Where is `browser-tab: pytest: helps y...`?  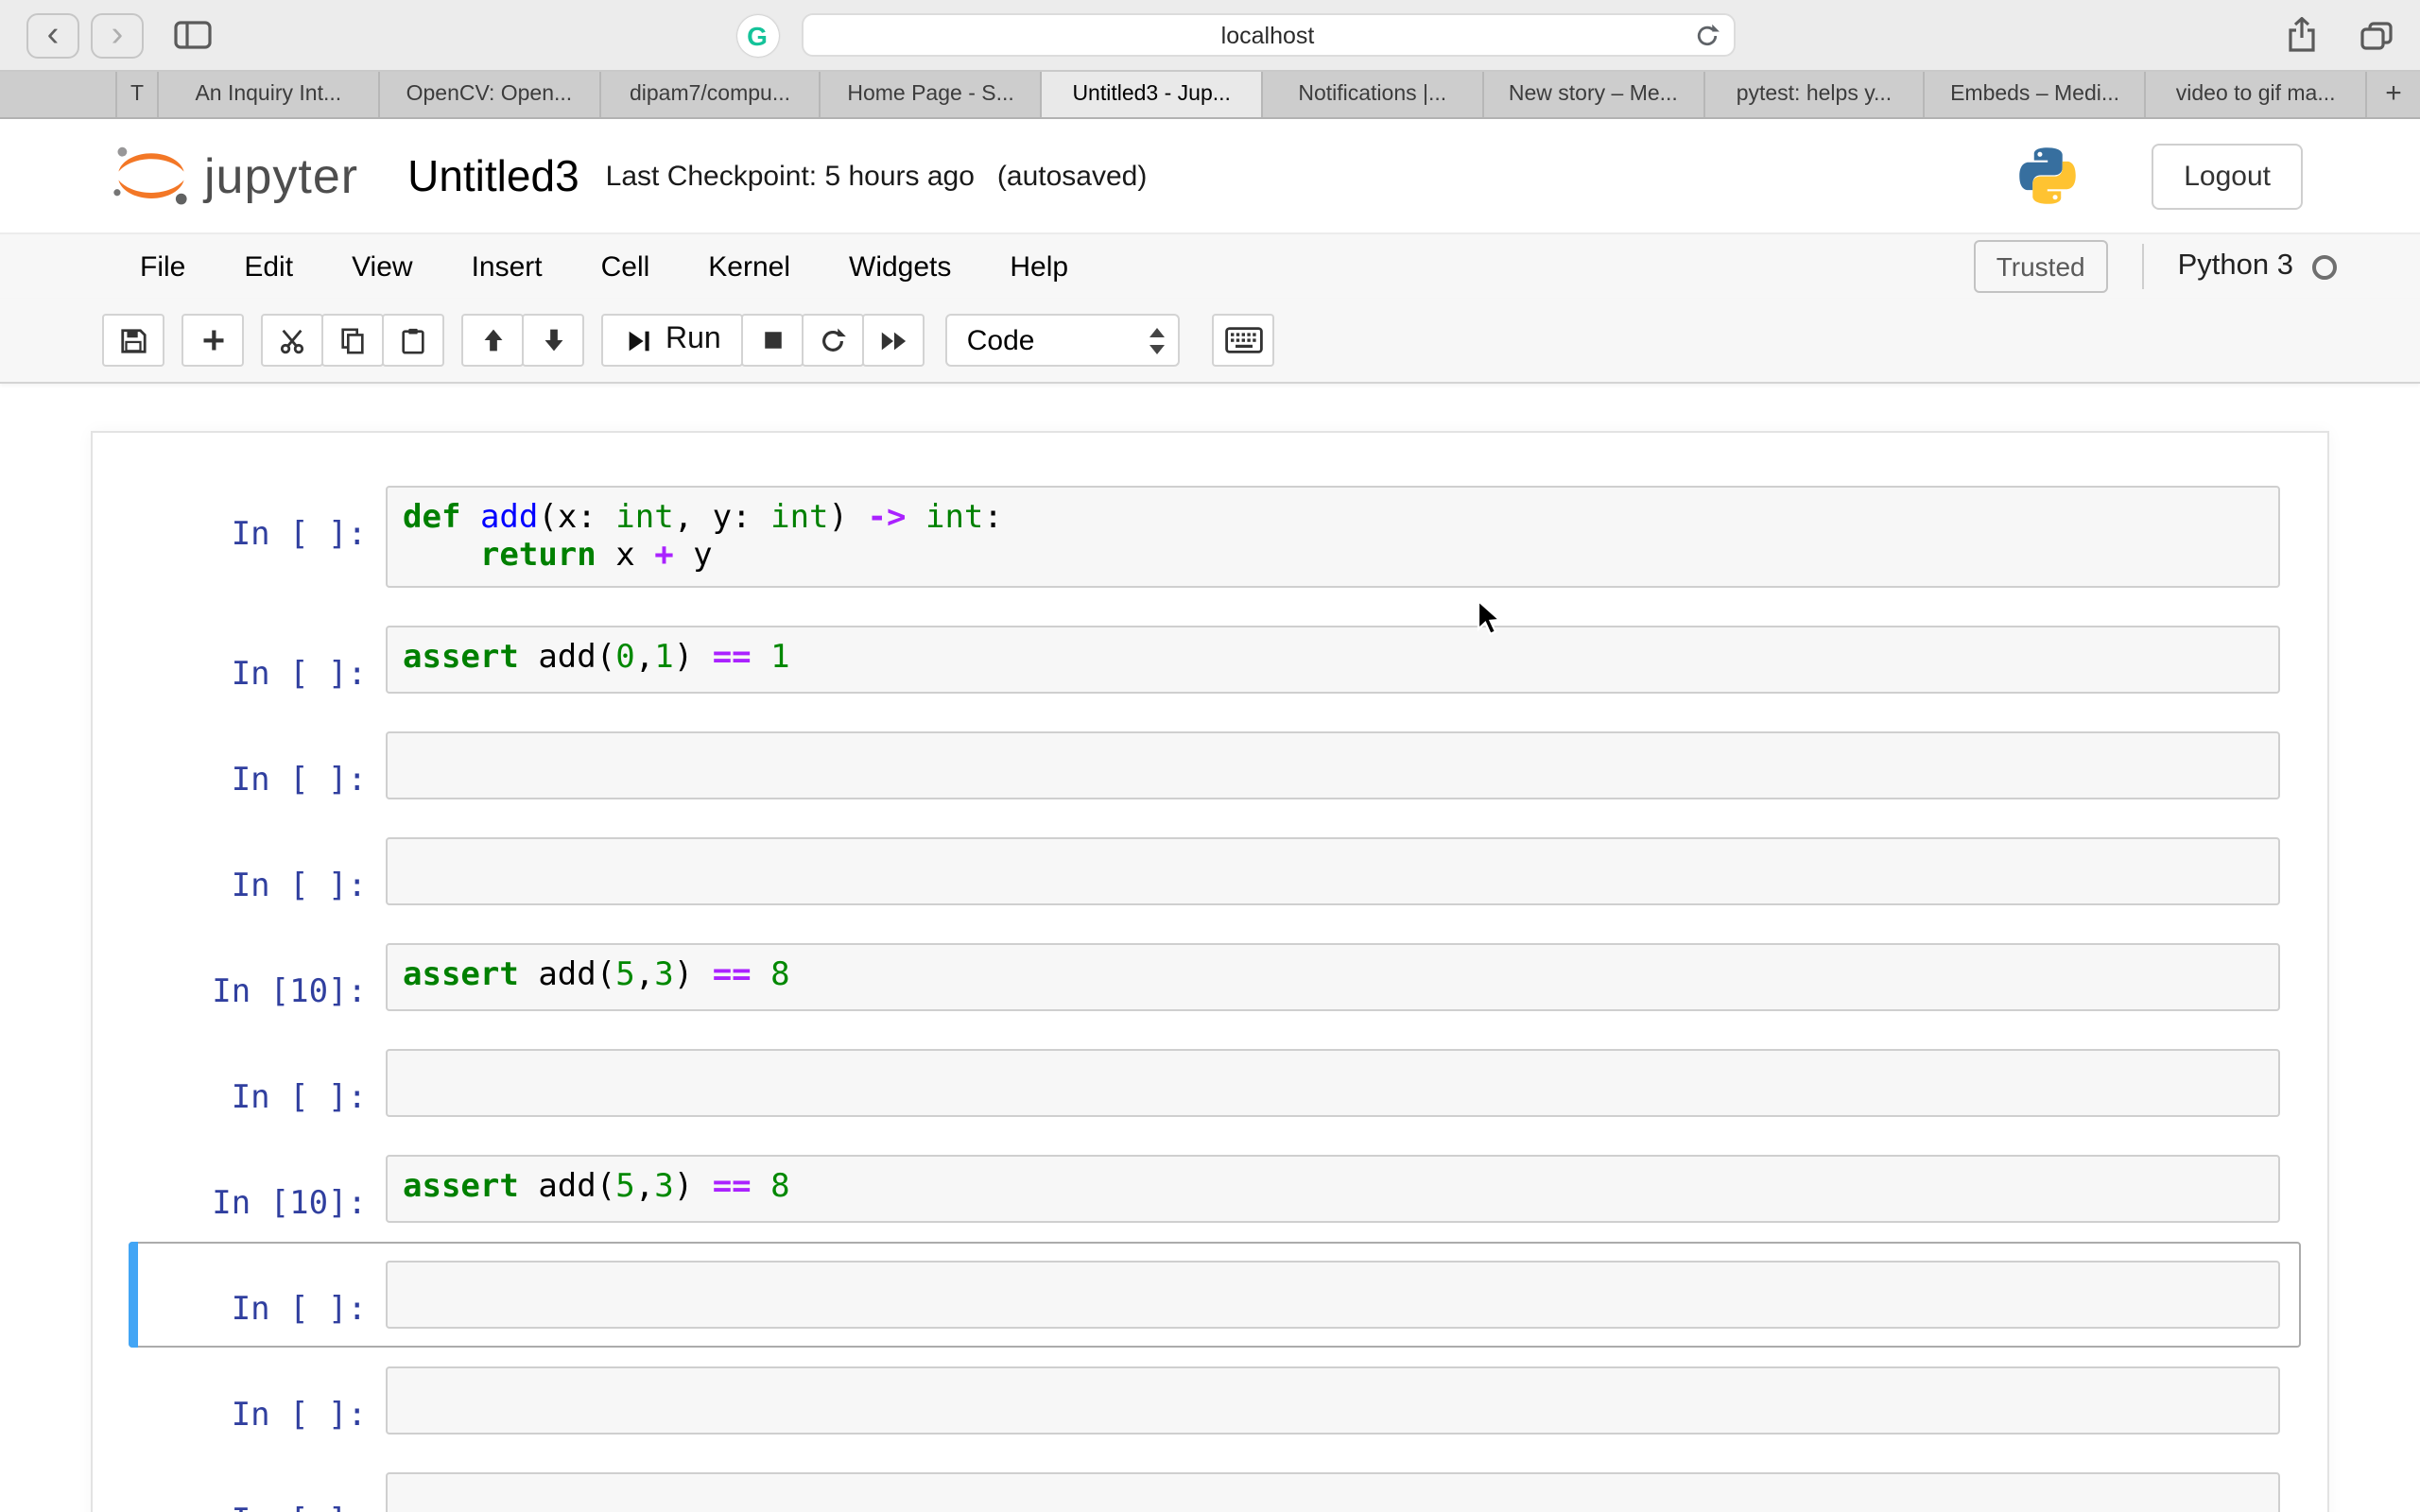 browser-tab: pytest: helps y... is located at coordinates (1815, 94).